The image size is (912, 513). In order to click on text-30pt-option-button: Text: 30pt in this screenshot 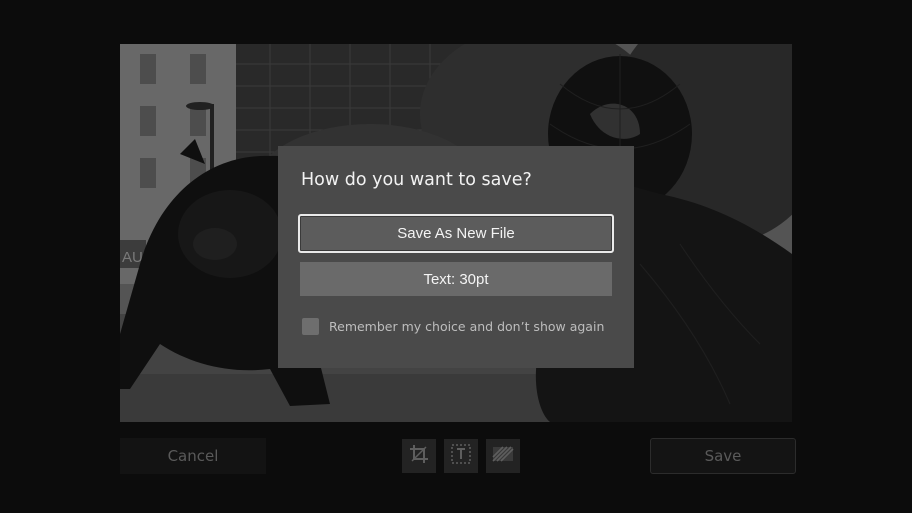, I will do `click(456, 279)`.